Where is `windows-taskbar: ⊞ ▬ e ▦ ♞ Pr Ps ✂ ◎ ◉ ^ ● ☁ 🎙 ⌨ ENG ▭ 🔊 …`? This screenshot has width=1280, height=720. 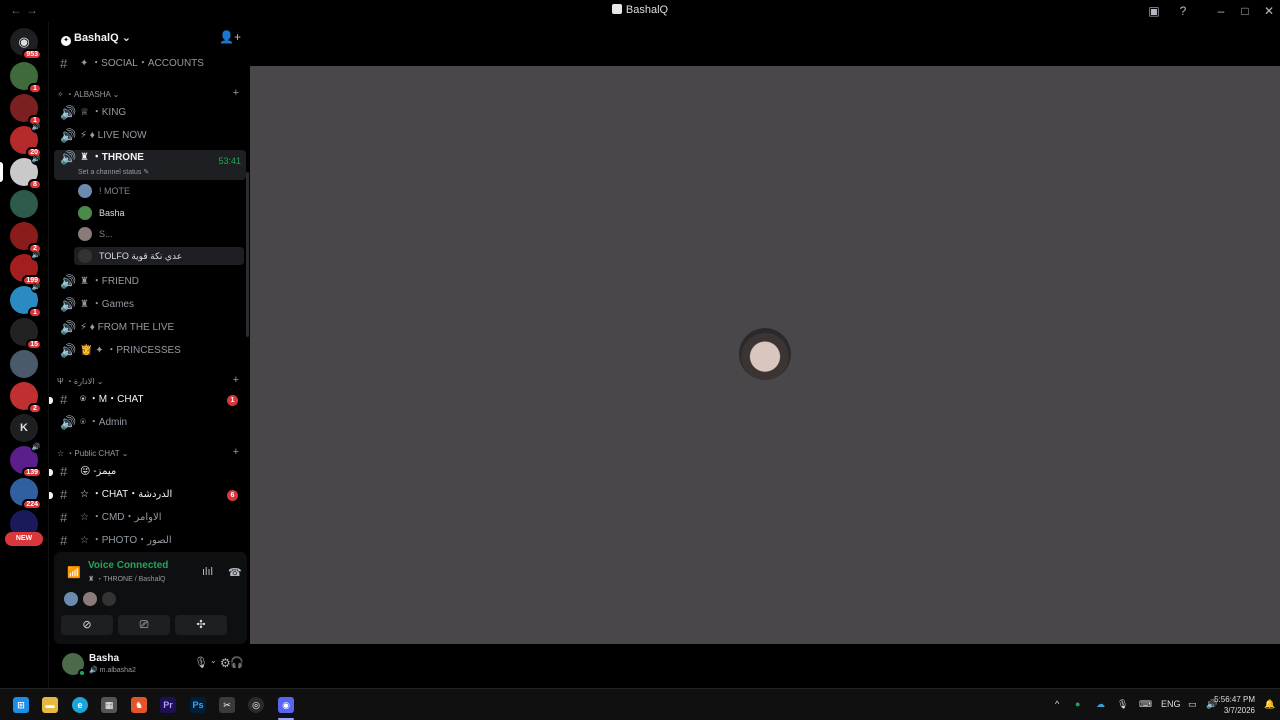
windows-taskbar: ⊞ ▬ e ▦ ♞ Pr Ps ✂ ◎ ◉ ^ ● ☁ 🎙 ⌨ ENG ▭ 🔊 … is located at coordinates (640, 704).